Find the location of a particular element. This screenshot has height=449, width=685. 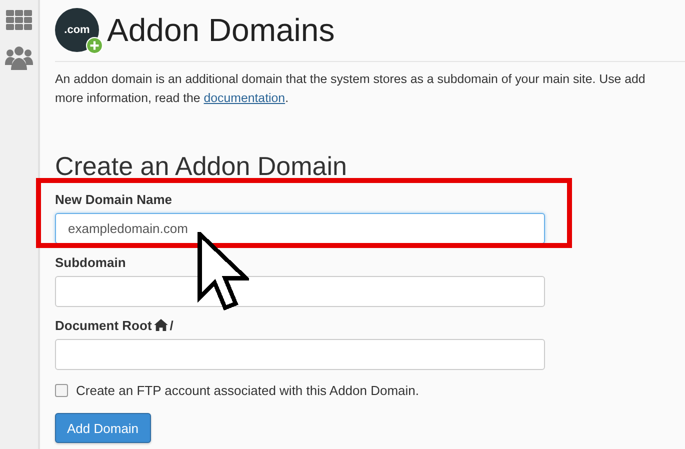

users-icon is located at coordinates (19, 58).